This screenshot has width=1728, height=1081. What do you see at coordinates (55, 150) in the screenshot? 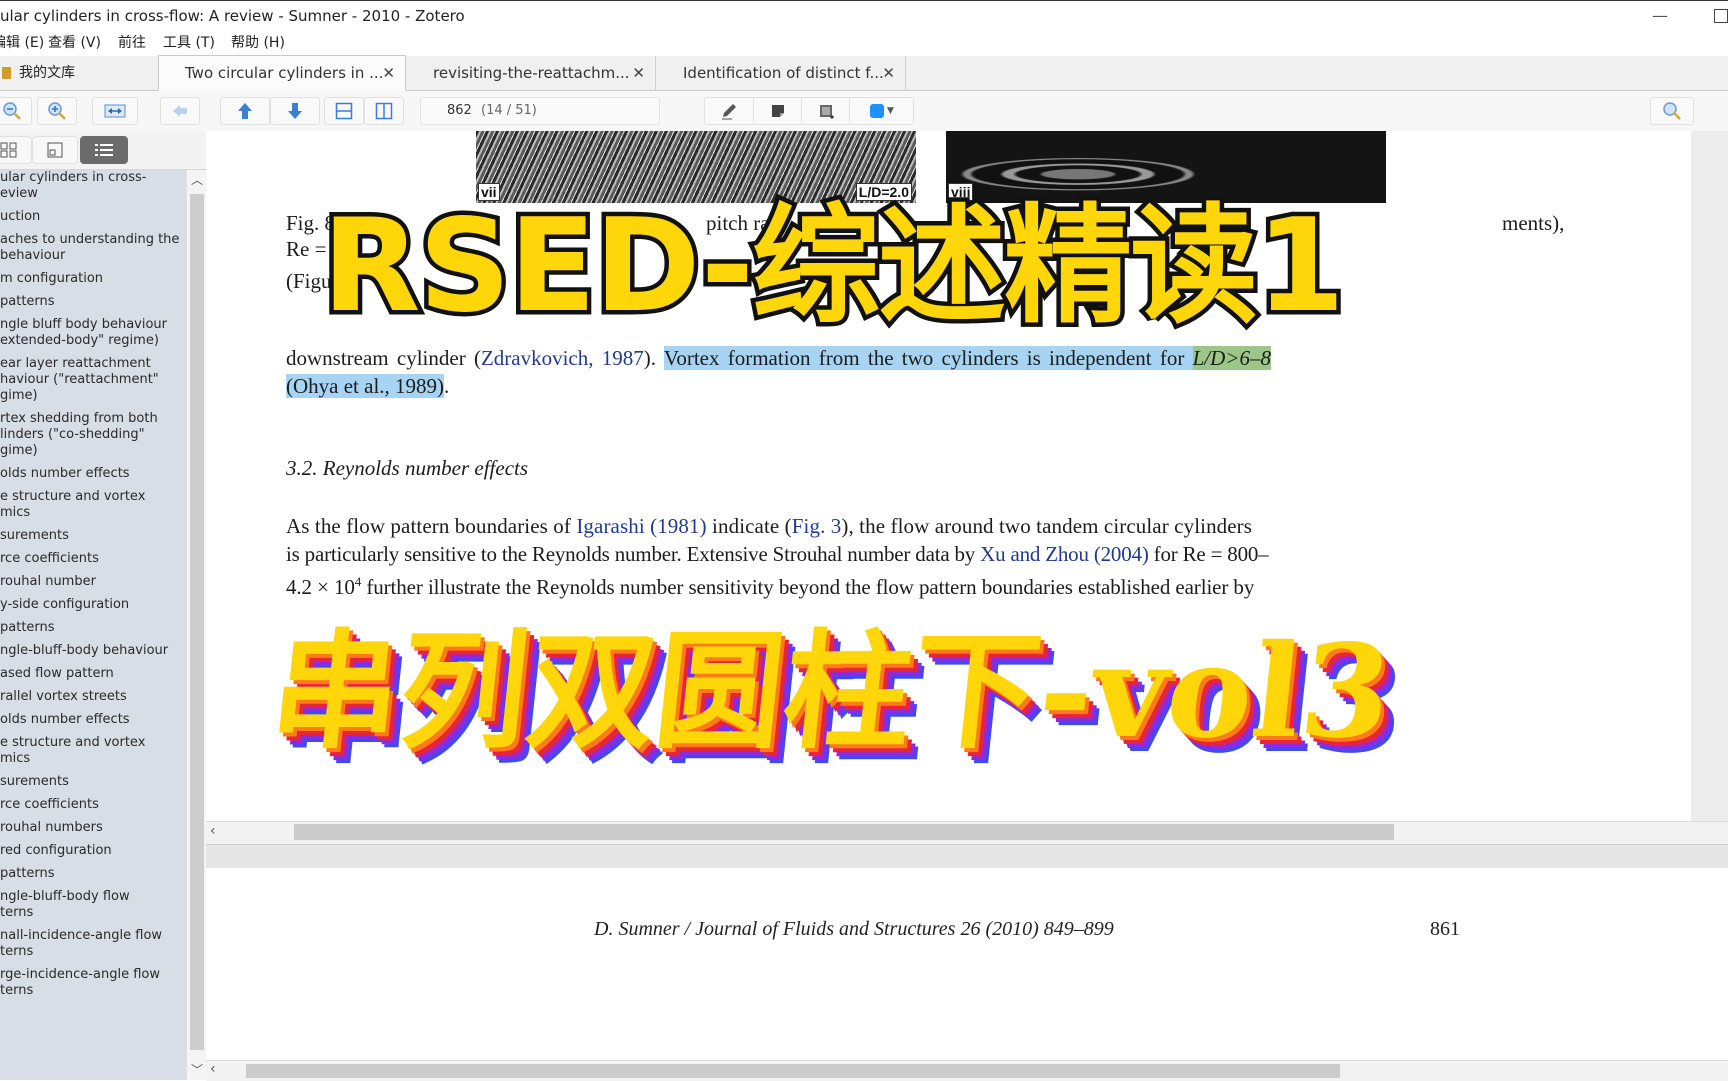
I see `annotations-view-button` at bounding box center [55, 150].